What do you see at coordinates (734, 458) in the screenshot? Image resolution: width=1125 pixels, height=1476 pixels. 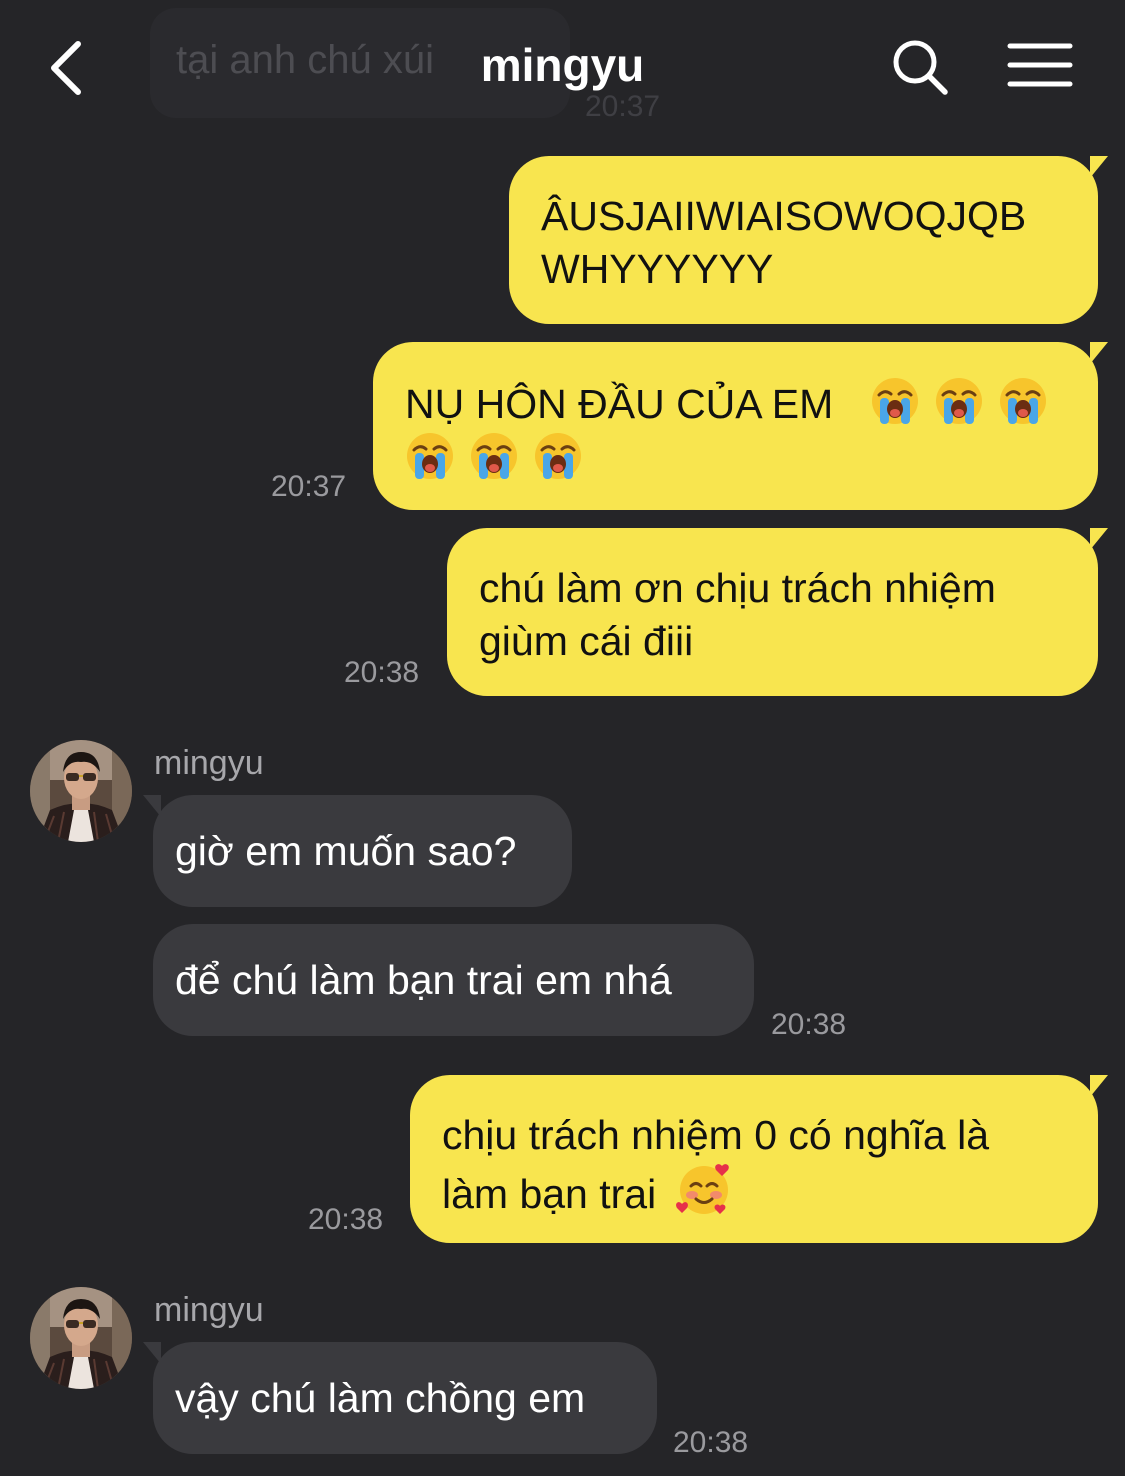 I see `emoji-line` at bounding box center [734, 458].